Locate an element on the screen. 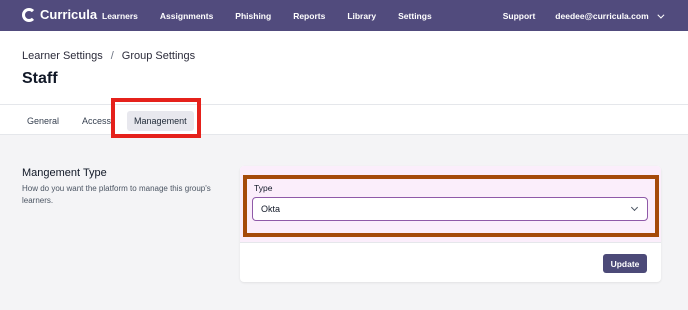 This screenshot has height=310, width=688. nav-item-reports: Reports is located at coordinates (309, 16).